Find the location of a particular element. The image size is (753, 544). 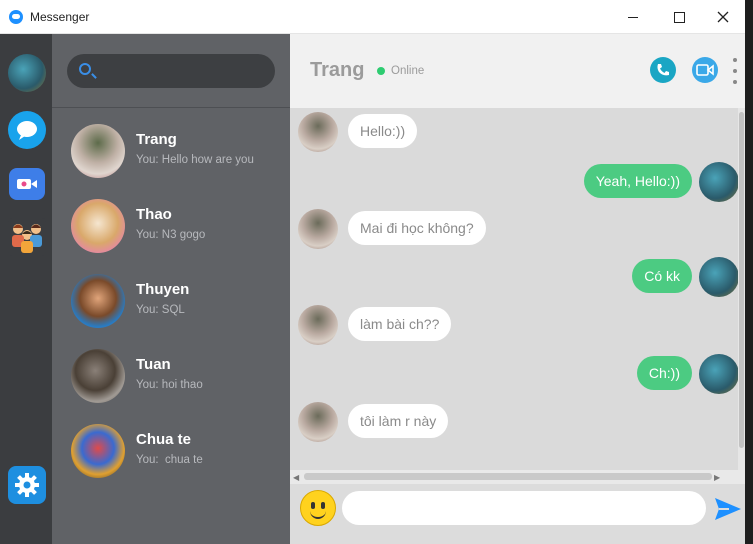

settings-button is located at coordinates (27, 485).